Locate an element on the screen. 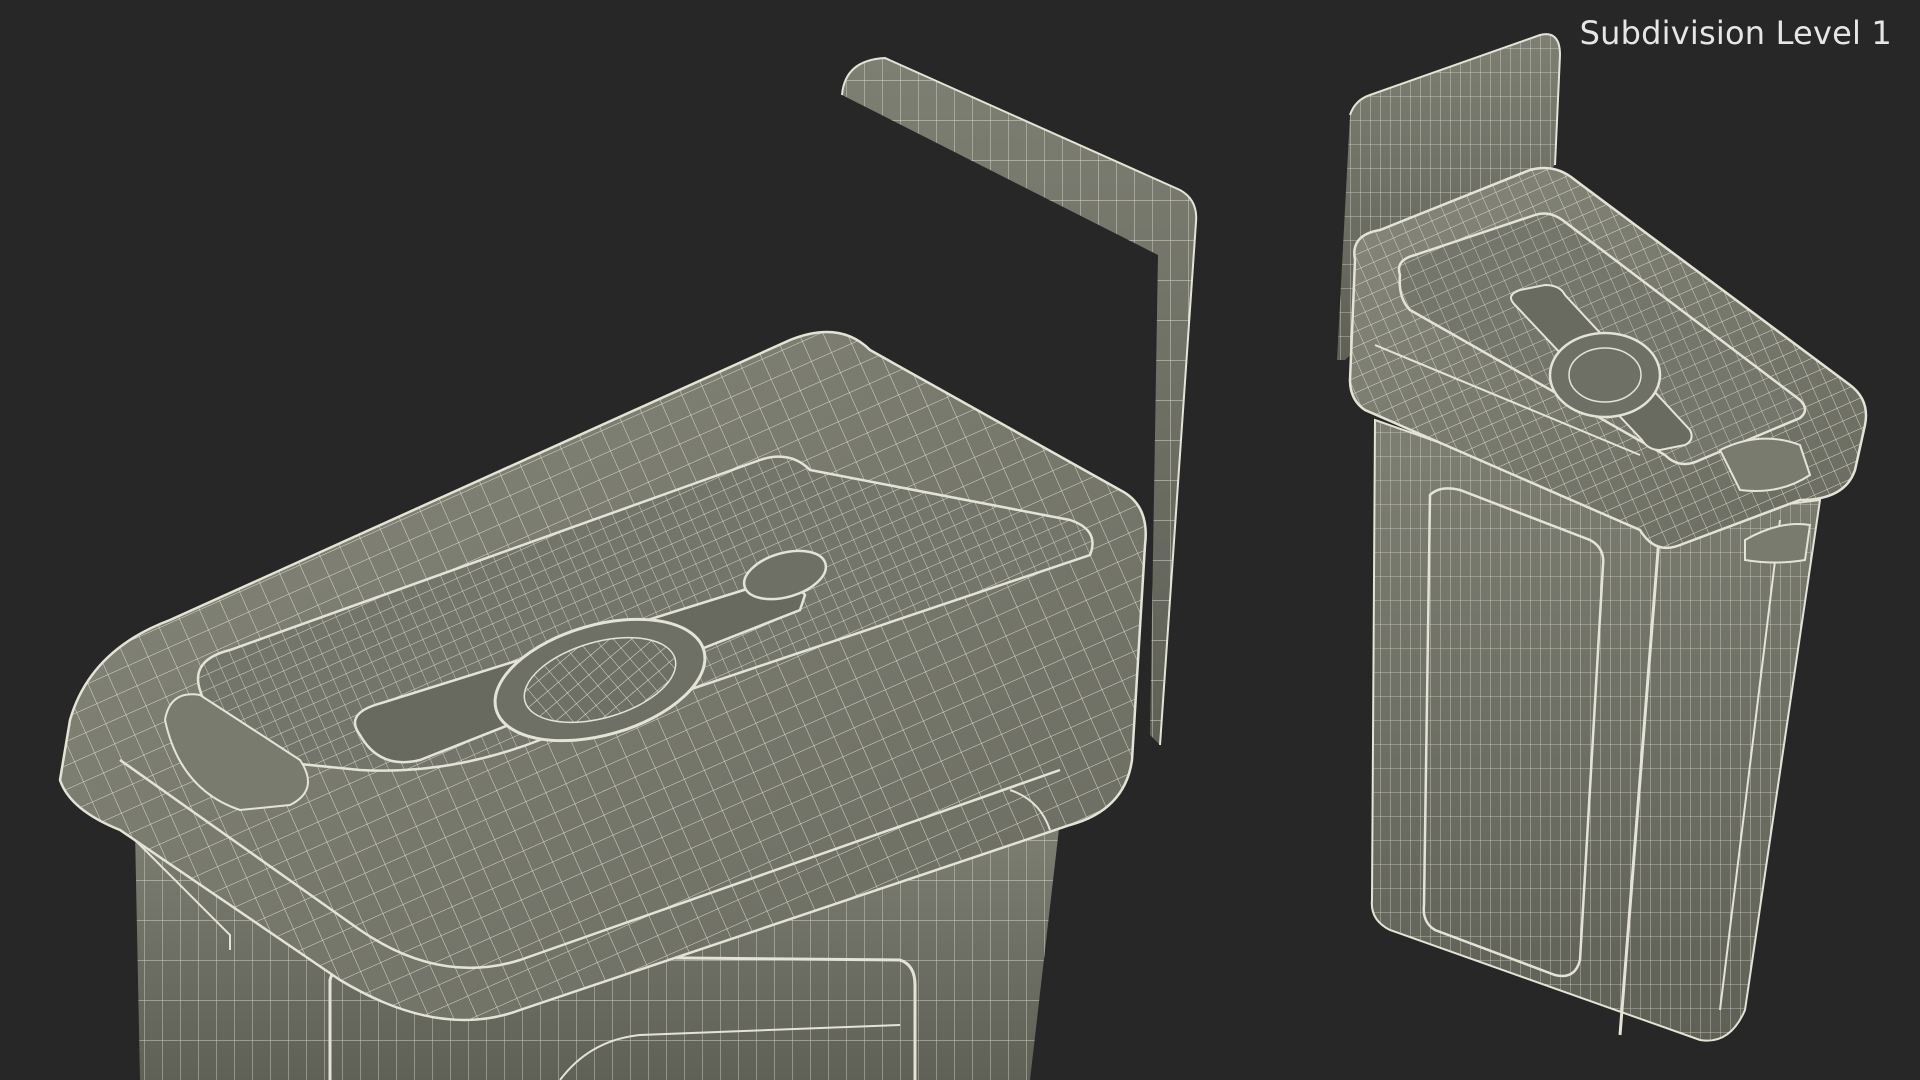  subdivision-level-label: Subdivision Level 1 is located at coordinates (1735, 33).